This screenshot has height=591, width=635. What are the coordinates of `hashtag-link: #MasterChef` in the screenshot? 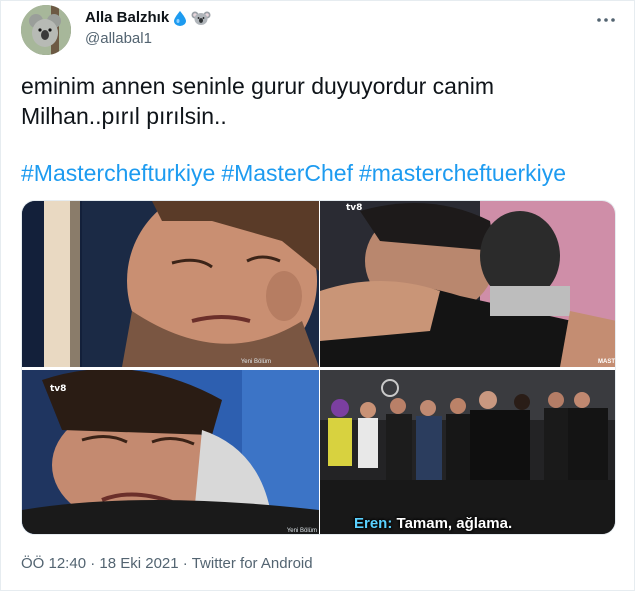 It's located at (287, 173).